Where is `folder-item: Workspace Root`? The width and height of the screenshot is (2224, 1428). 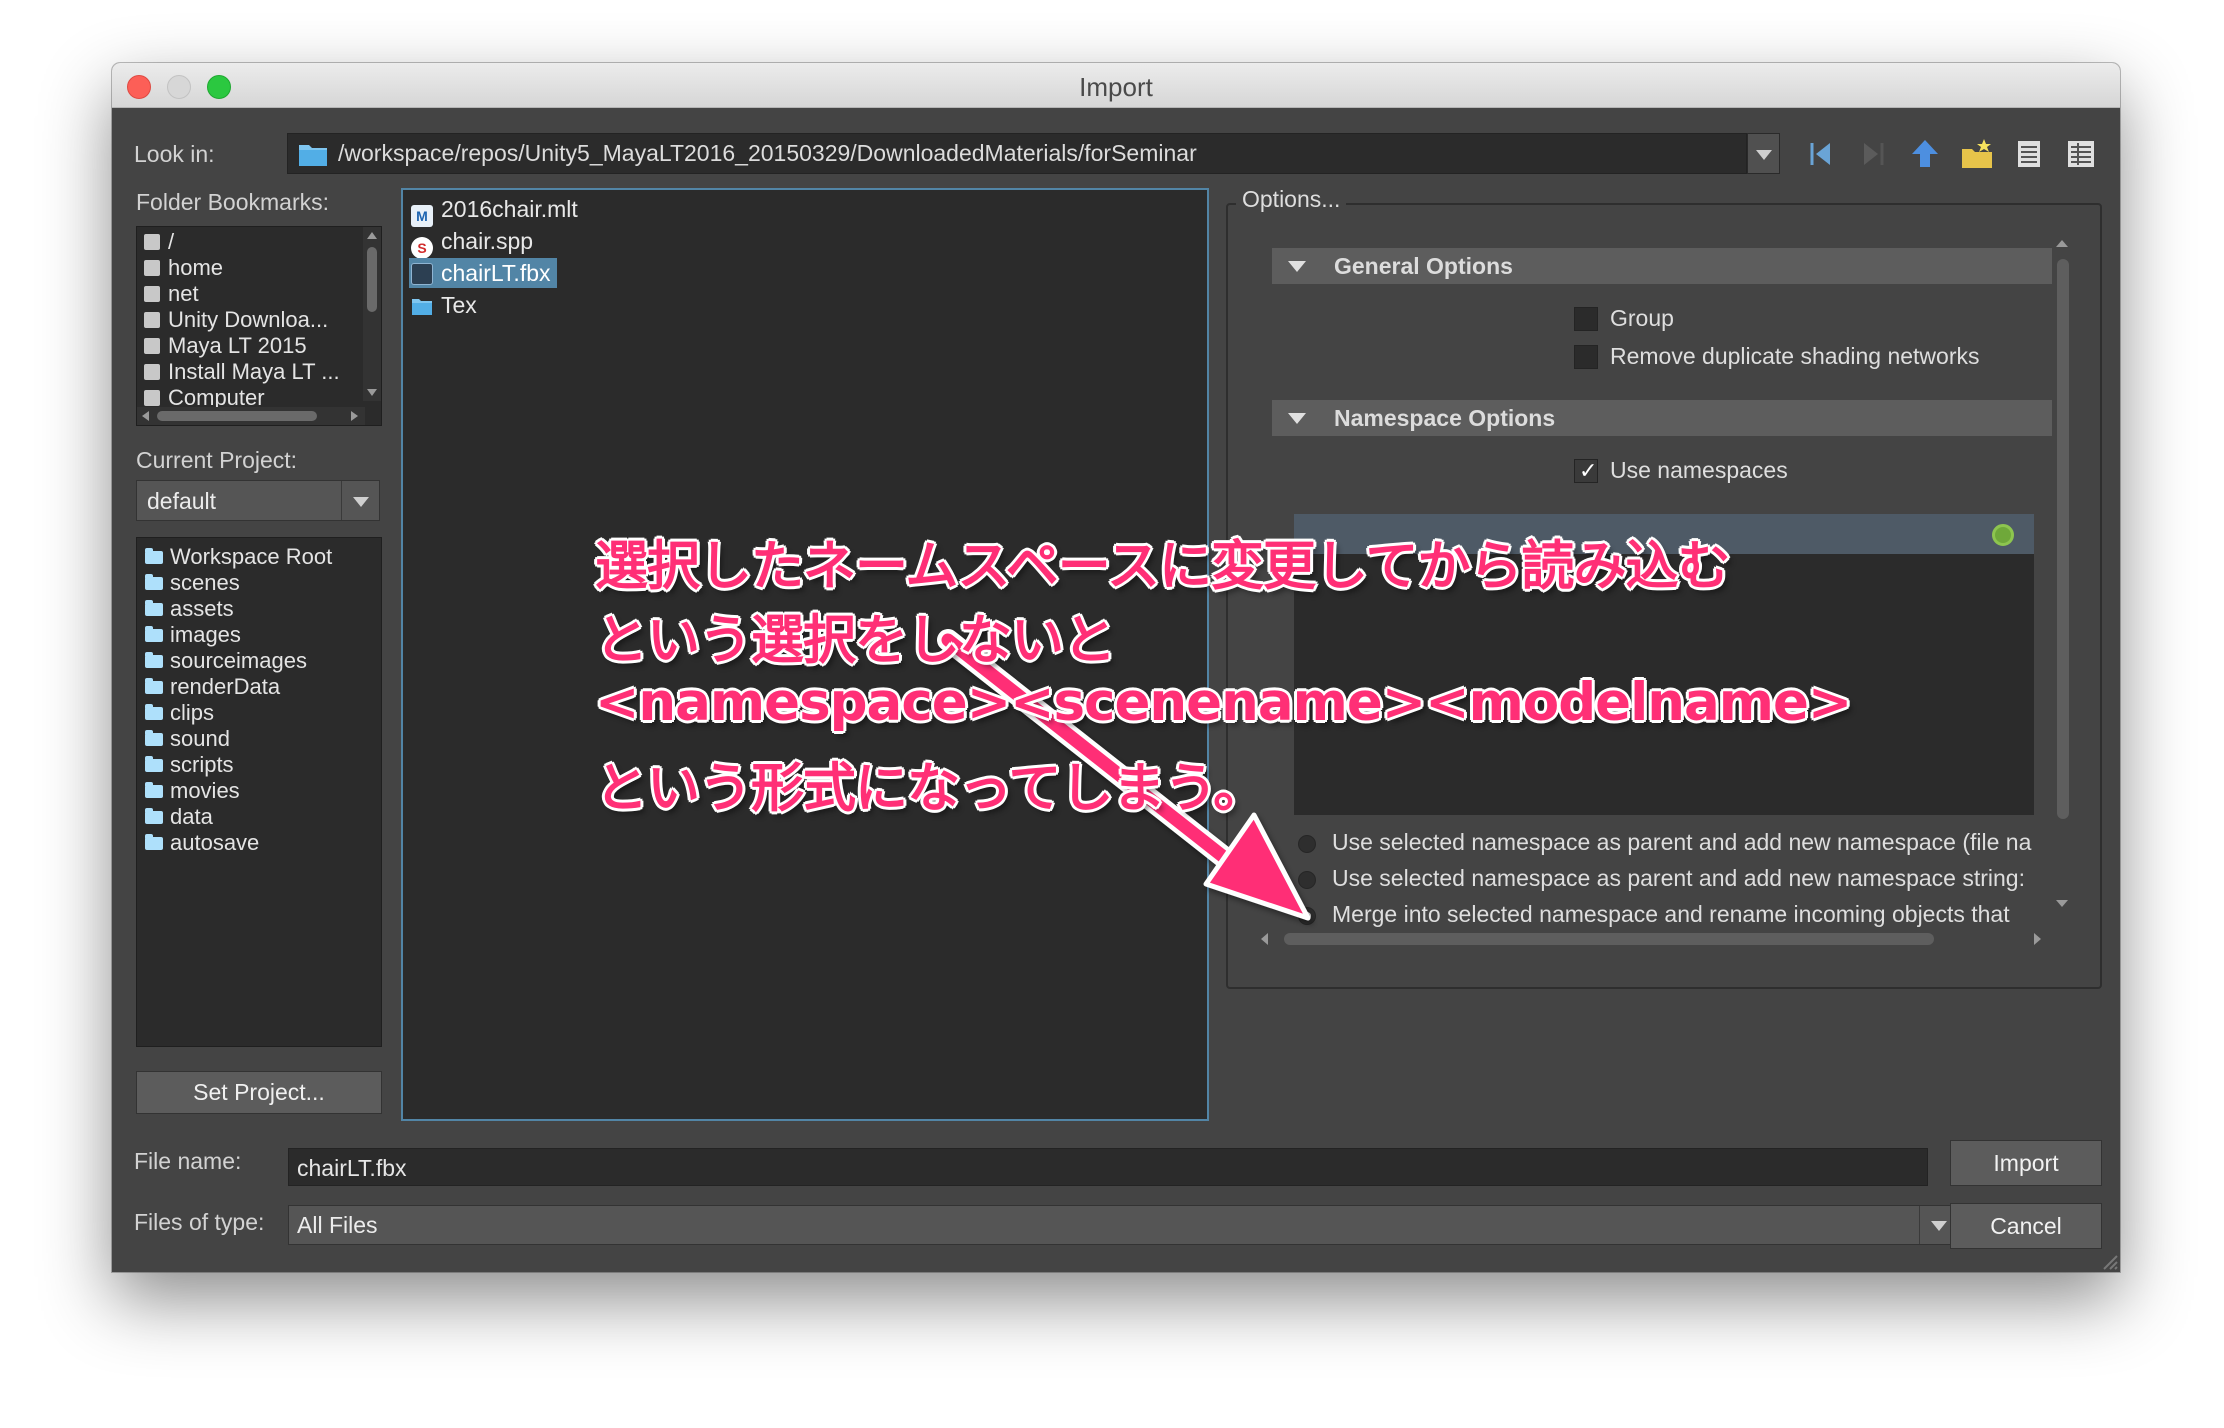 folder-item: Workspace Root is located at coordinates (238, 557).